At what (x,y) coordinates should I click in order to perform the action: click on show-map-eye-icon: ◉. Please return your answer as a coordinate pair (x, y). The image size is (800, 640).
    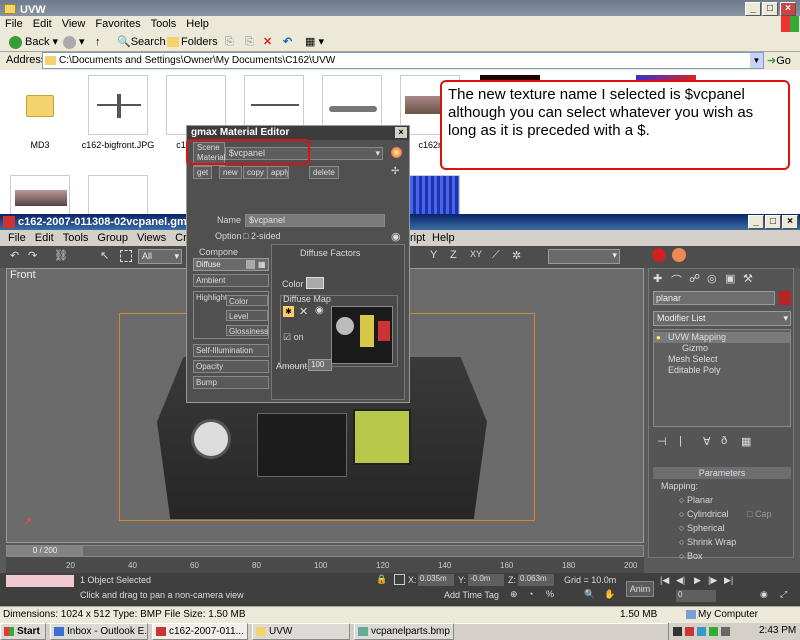
    Looking at the image, I should click on (396, 236).